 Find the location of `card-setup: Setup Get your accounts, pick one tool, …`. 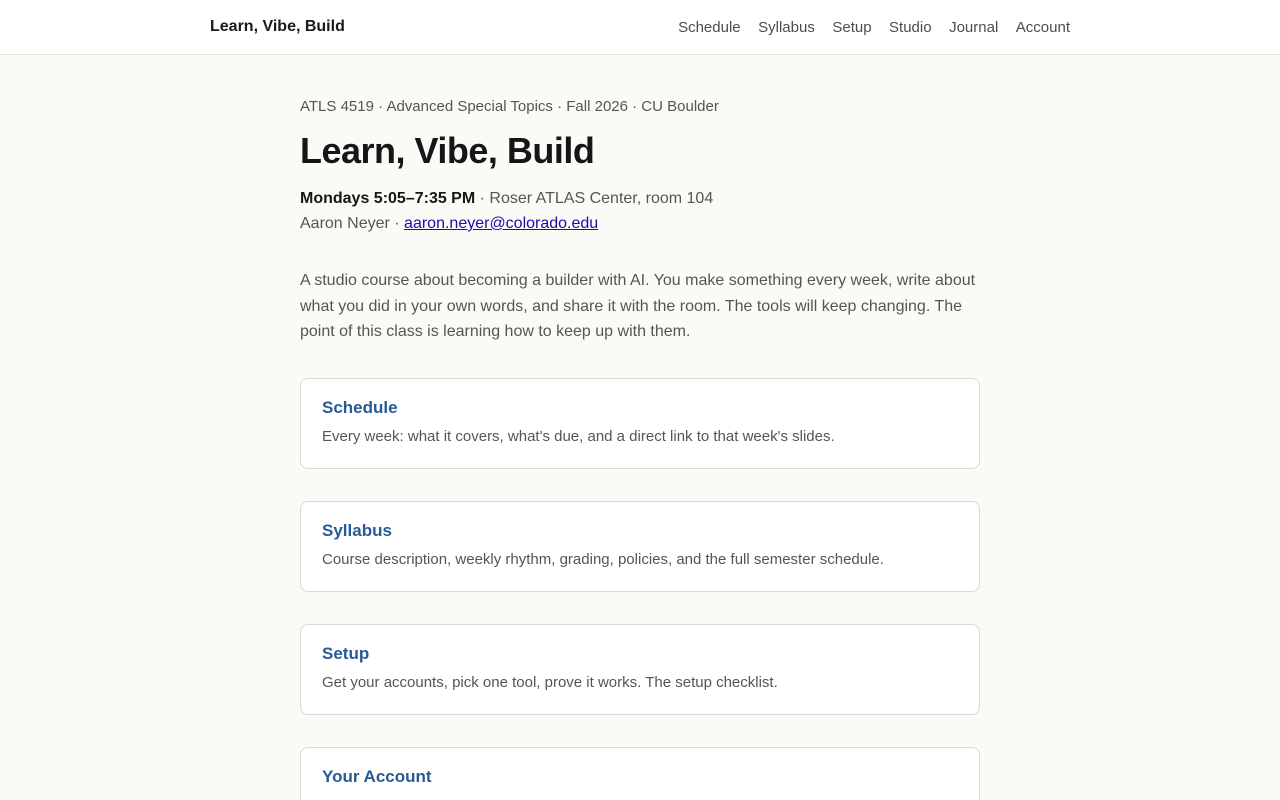

card-setup: Setup Get your accounts, pick one tool, … is located at coordinates (640, 669).